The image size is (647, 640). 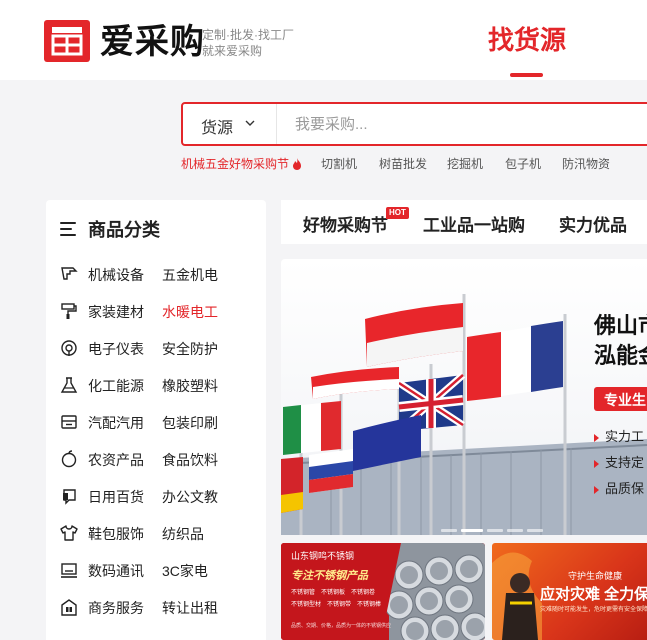 I want to click on paint-roller-icon, so click(x=69, y=311).